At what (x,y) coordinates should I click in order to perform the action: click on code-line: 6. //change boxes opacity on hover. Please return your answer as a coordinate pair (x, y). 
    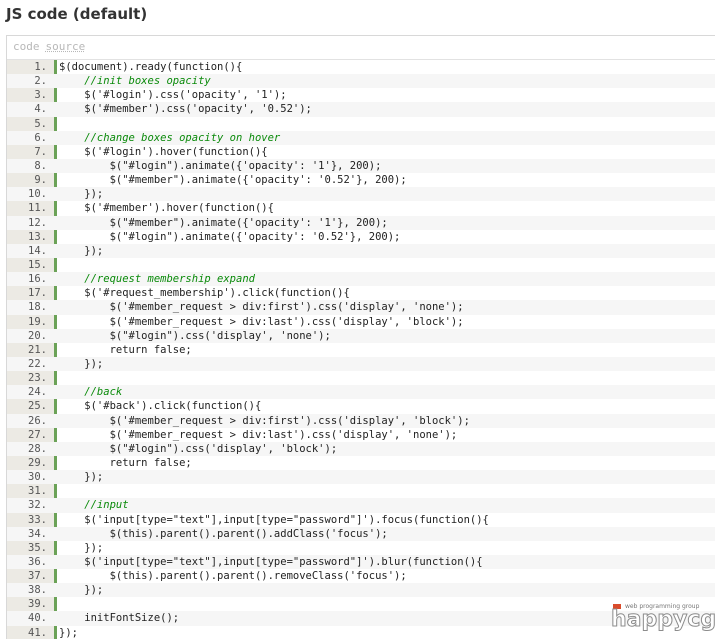
    Looking at the image, I should click on (361, 137).